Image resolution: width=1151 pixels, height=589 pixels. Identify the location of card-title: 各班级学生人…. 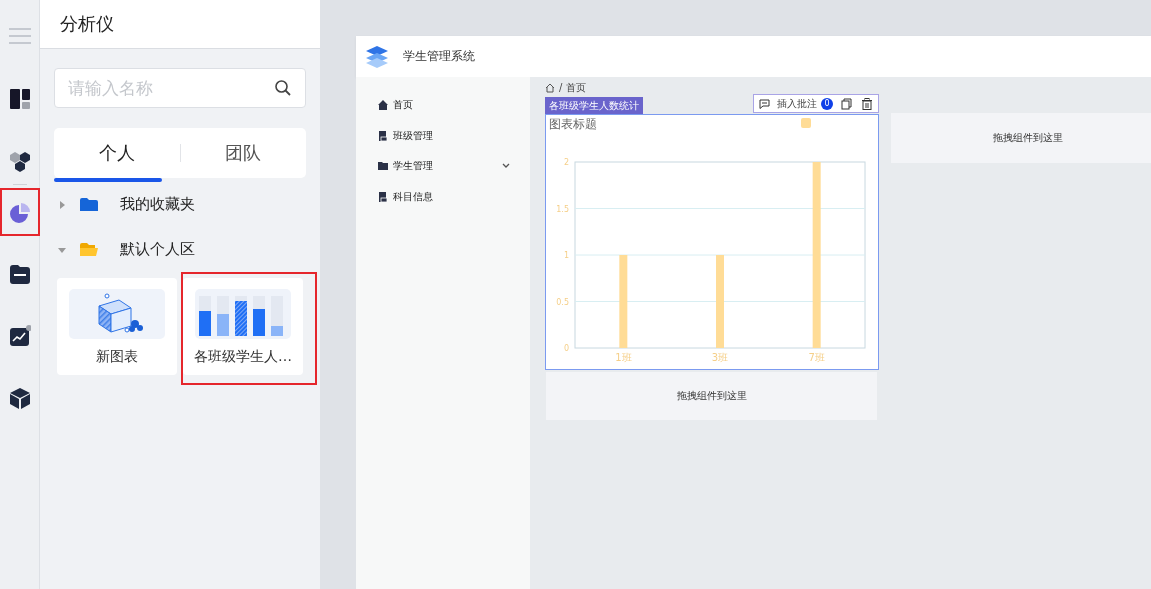
(243, 357).